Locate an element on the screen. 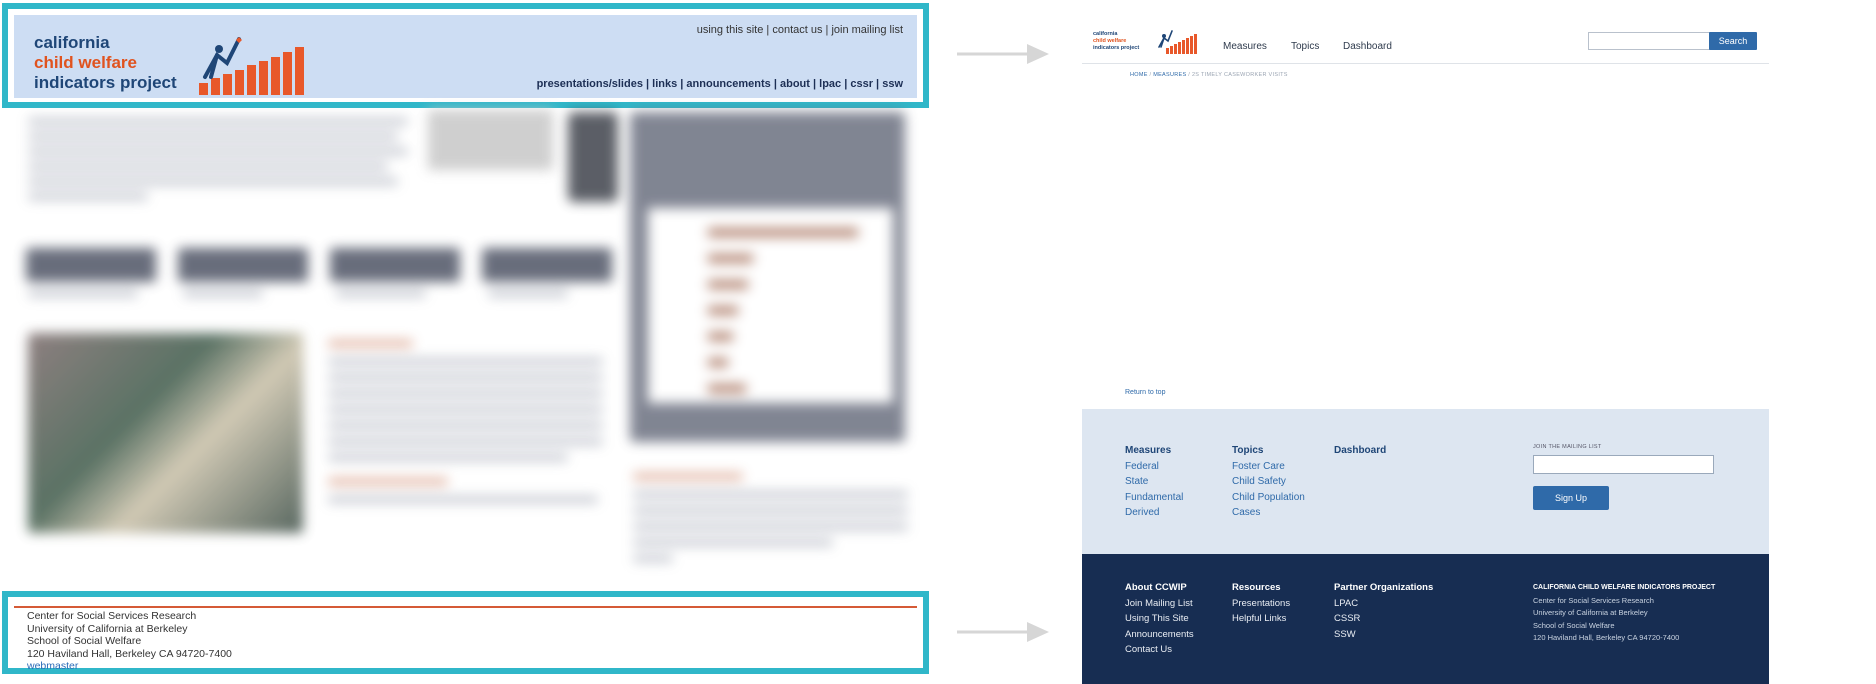 The width and height of the screenshot is (1876, 684). footer-link-announcements: Announcements is located at coordinates (1159, 635).